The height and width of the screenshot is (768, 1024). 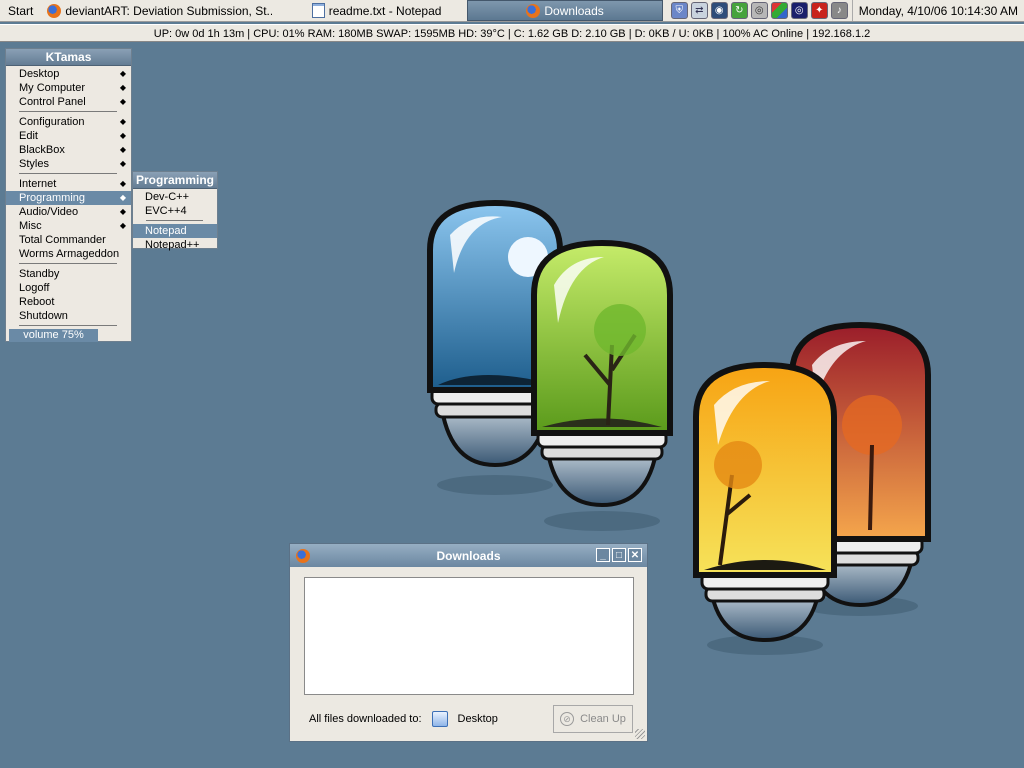 I want to click on clock: Monday, 4/10/06 10:14:30 AM, so click(x=937, y=10).